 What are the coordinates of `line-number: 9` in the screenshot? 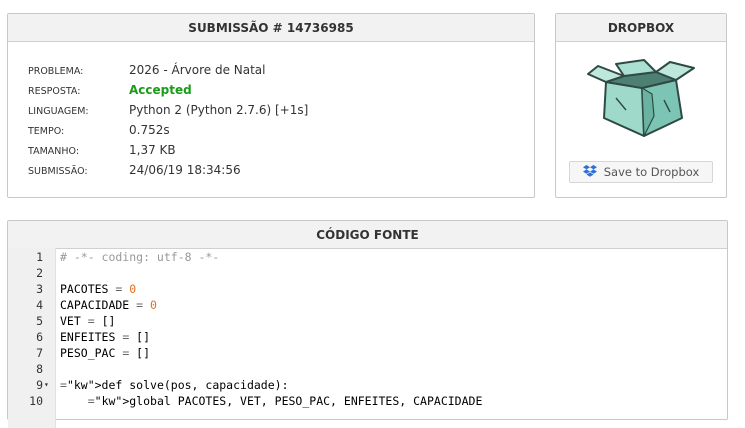 It's located at (39, 385).